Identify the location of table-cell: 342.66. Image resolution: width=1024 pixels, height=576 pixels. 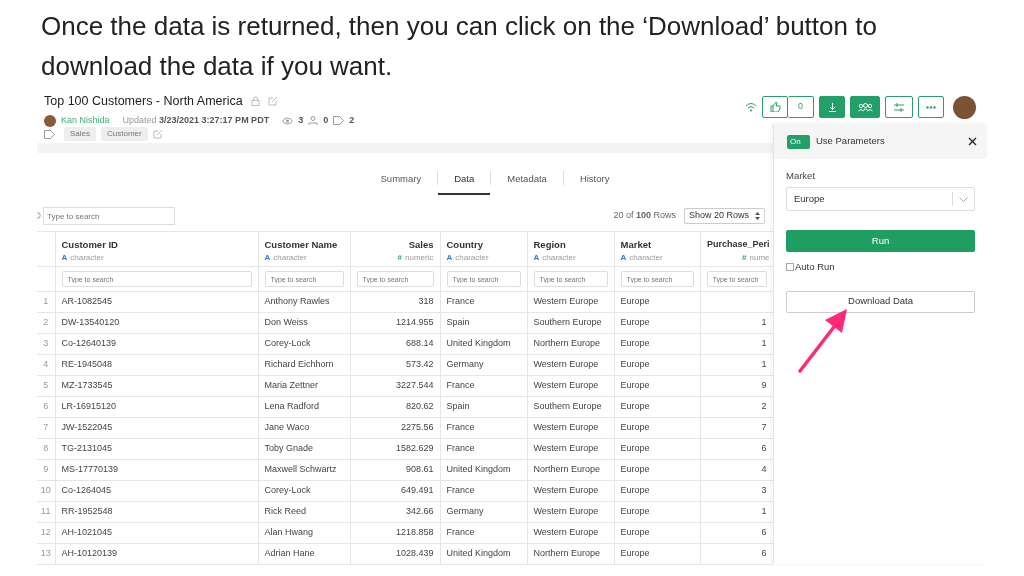
(395, 512).